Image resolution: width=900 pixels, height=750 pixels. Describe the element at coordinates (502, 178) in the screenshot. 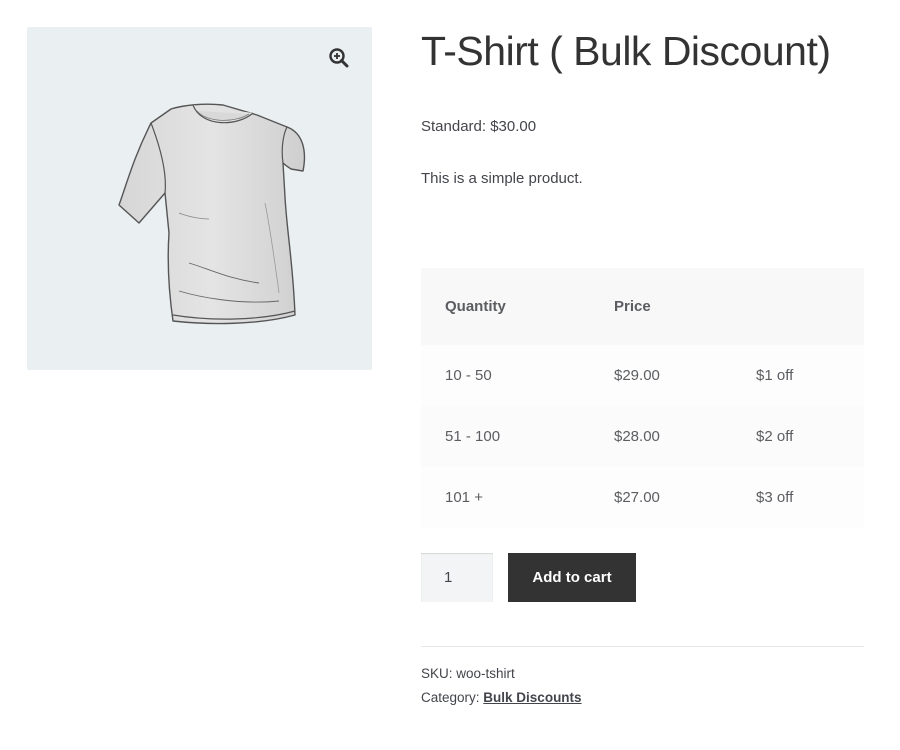

I see `product-description: This is a simple product.` at that location.